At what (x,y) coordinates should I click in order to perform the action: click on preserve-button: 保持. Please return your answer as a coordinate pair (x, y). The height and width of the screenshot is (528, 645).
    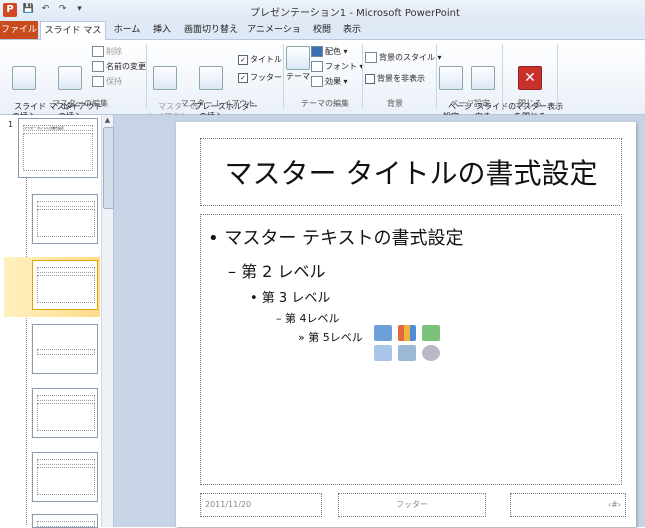
    Looking at the image, I should click on (107, 81).